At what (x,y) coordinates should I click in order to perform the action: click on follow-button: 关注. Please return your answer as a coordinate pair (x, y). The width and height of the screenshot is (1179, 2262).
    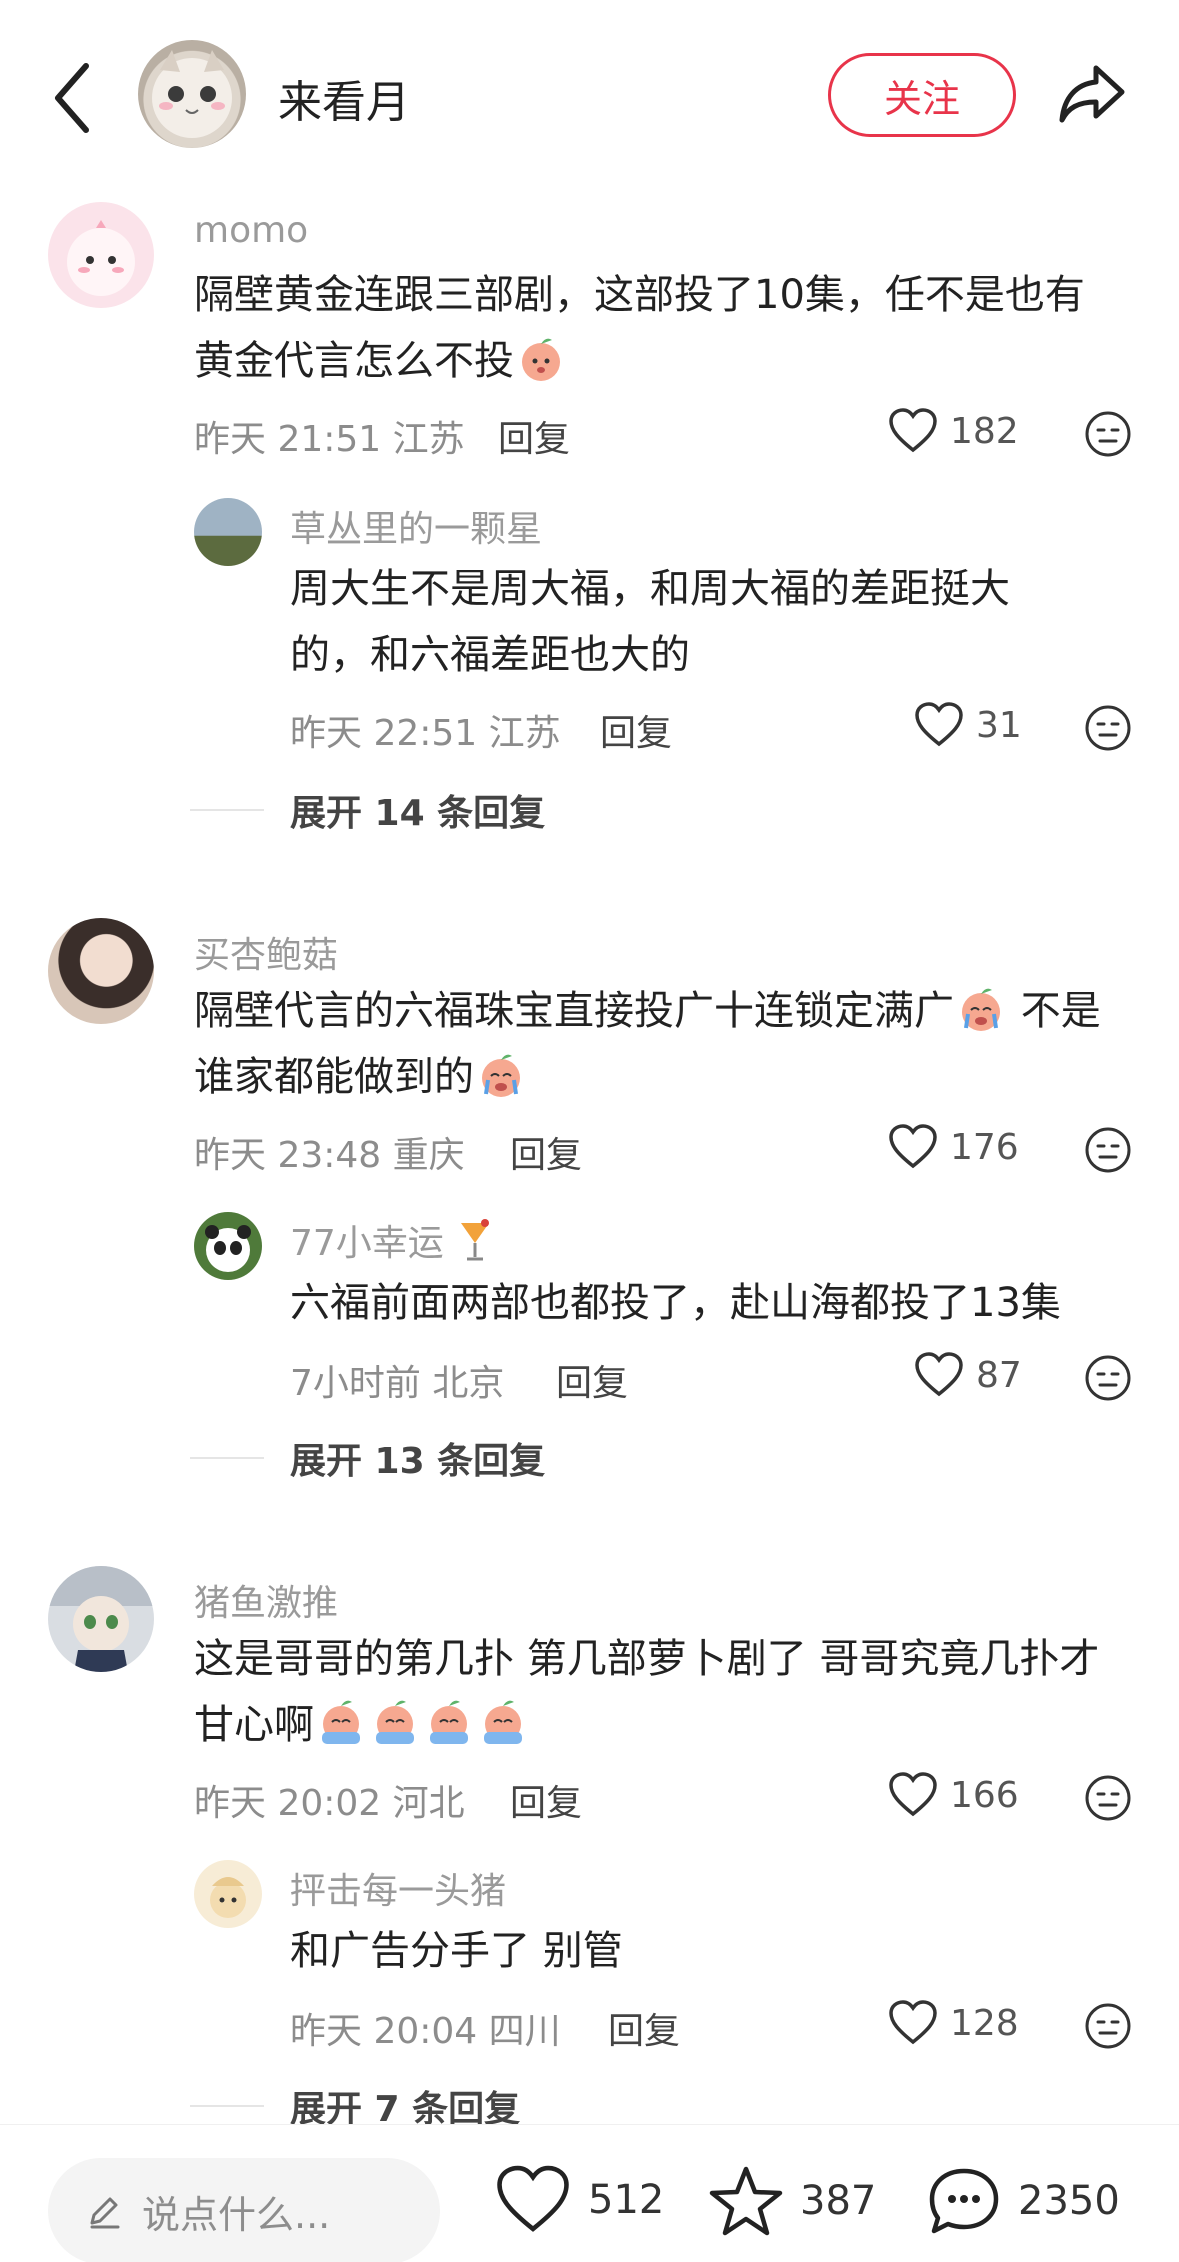
    Looking at the image, I should click on (922, 95).